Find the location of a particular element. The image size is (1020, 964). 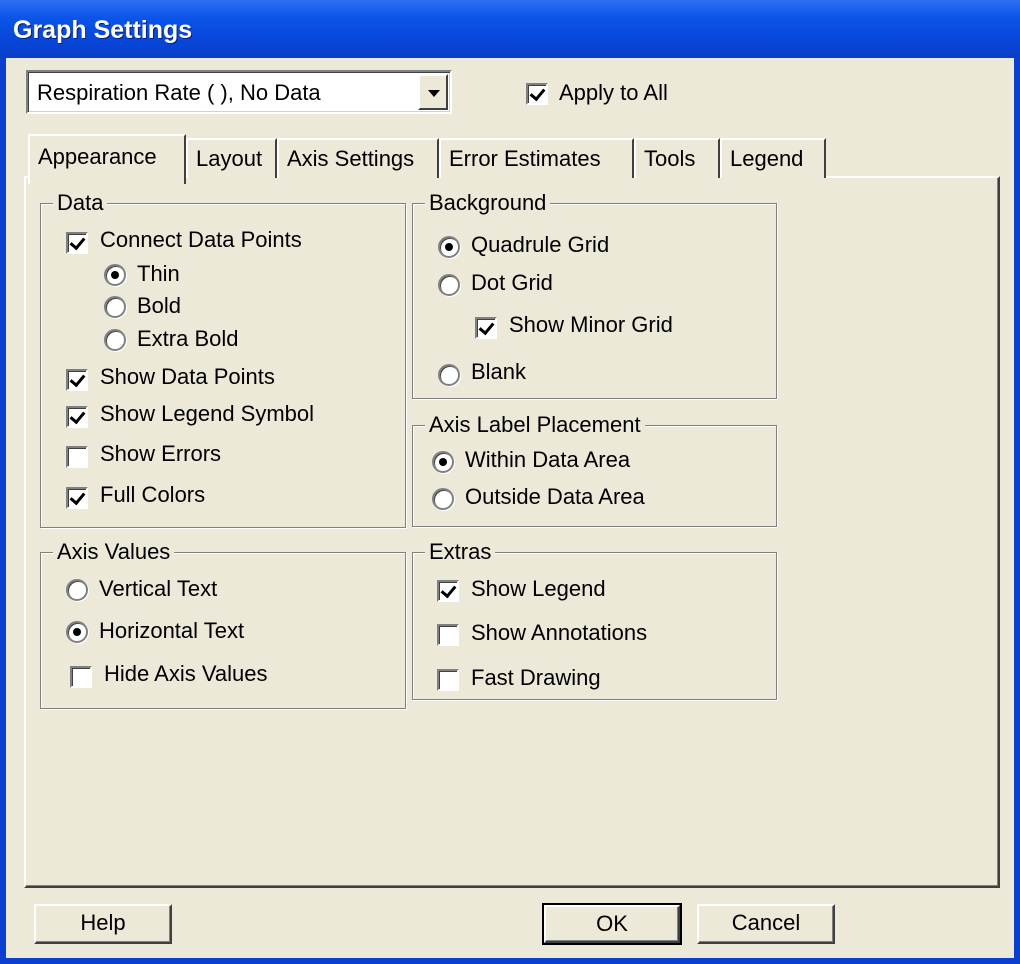

tab-tools: Tools is located at coordinates (677, 158).